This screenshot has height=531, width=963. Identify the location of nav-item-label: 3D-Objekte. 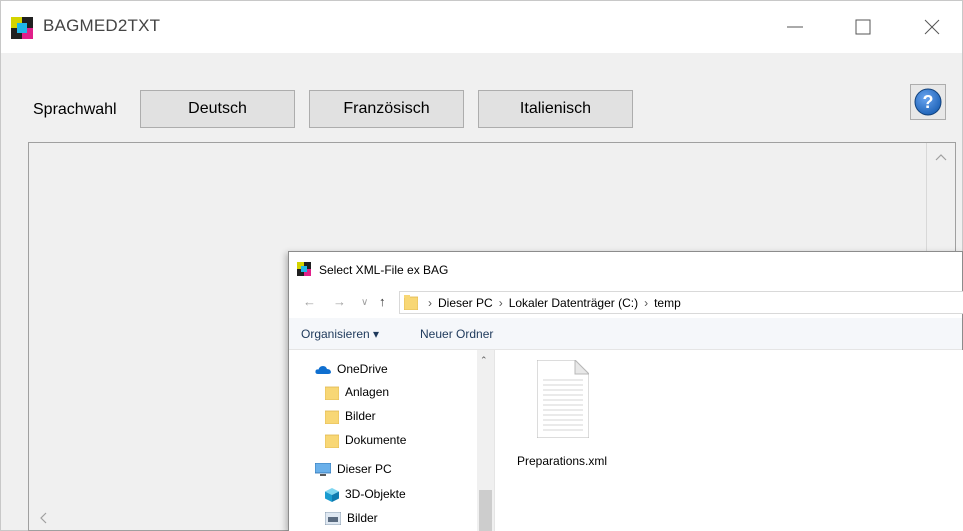
(375, 494).